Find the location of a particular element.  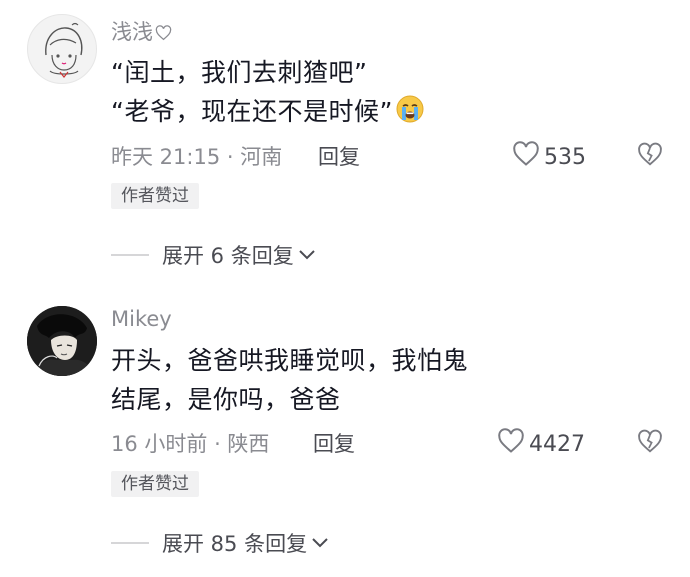

expand-replies-label: 展开 85 条回复 is located at coordinates (234, 543).